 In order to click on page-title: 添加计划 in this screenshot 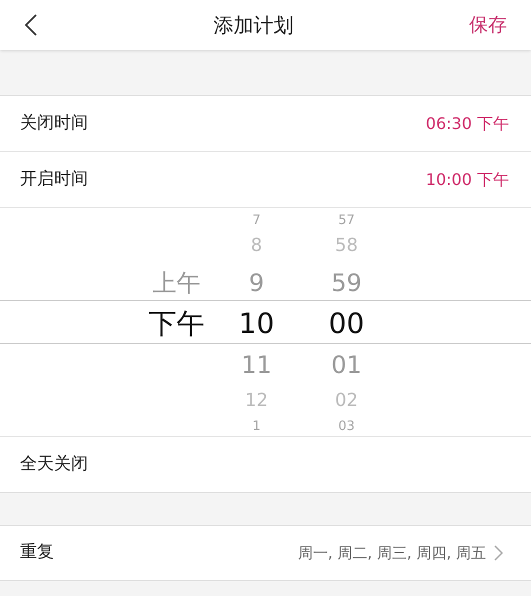, I will do `click(254, 25)`.